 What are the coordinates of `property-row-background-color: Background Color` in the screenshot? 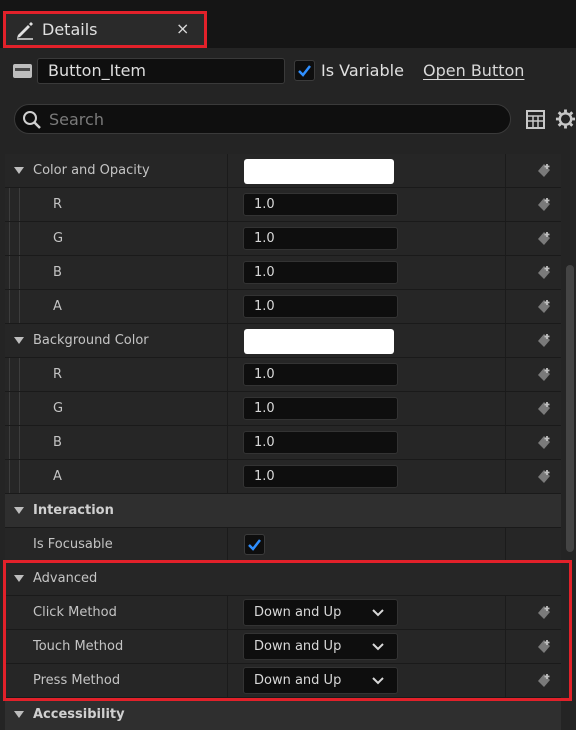 It's located at (283, 341).